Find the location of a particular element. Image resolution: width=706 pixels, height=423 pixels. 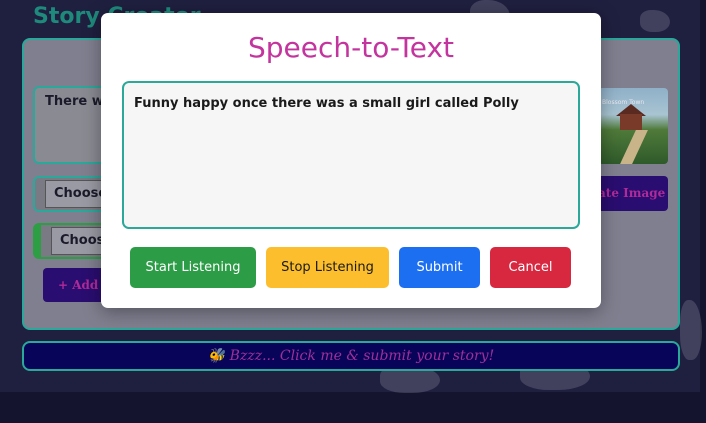

stop-listening-button: Stop Listening is located at coordinates (327, 267).